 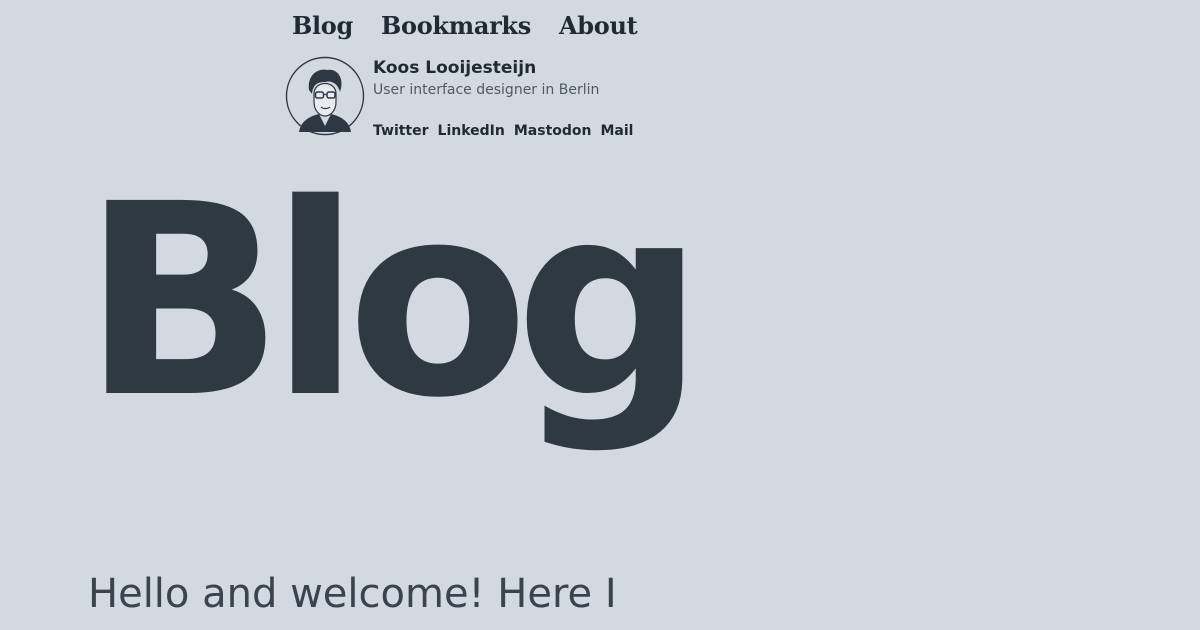 I want to click on social-link-mastodon: Mastodon, so click(x=553, y=131).